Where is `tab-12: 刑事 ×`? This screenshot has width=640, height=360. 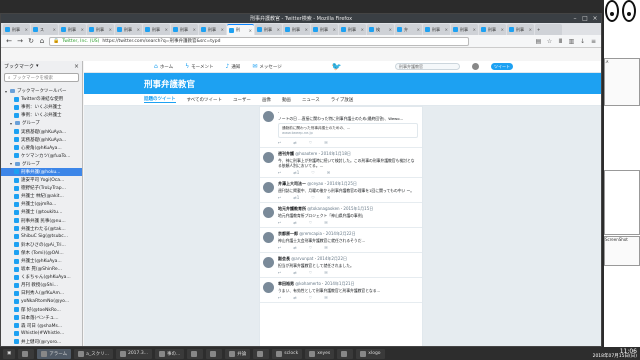
tab-12: 刑事 × is located at coordinates (352, 29).